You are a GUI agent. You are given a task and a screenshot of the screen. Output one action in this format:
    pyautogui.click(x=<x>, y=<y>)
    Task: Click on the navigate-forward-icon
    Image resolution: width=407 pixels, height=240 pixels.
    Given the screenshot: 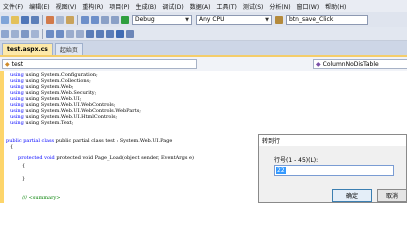 What is the action you would take?
    pyautogui.click(x=115, y=19)
    